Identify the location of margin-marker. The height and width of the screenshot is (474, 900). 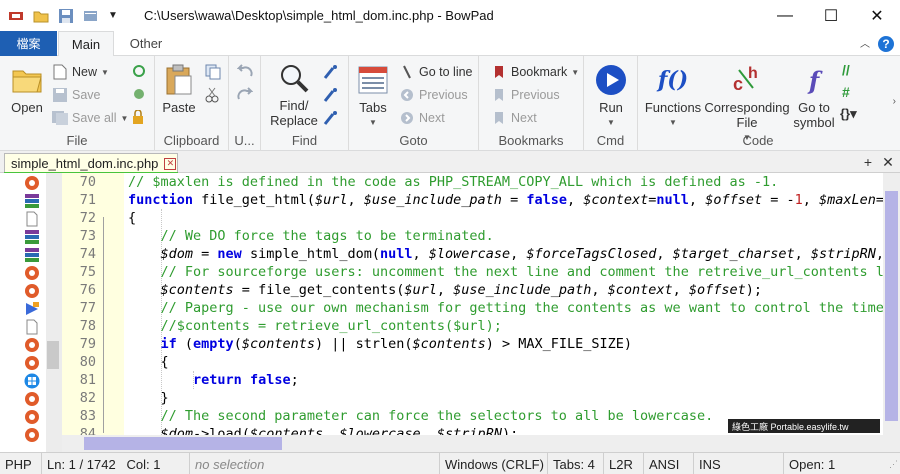
(53, 355).